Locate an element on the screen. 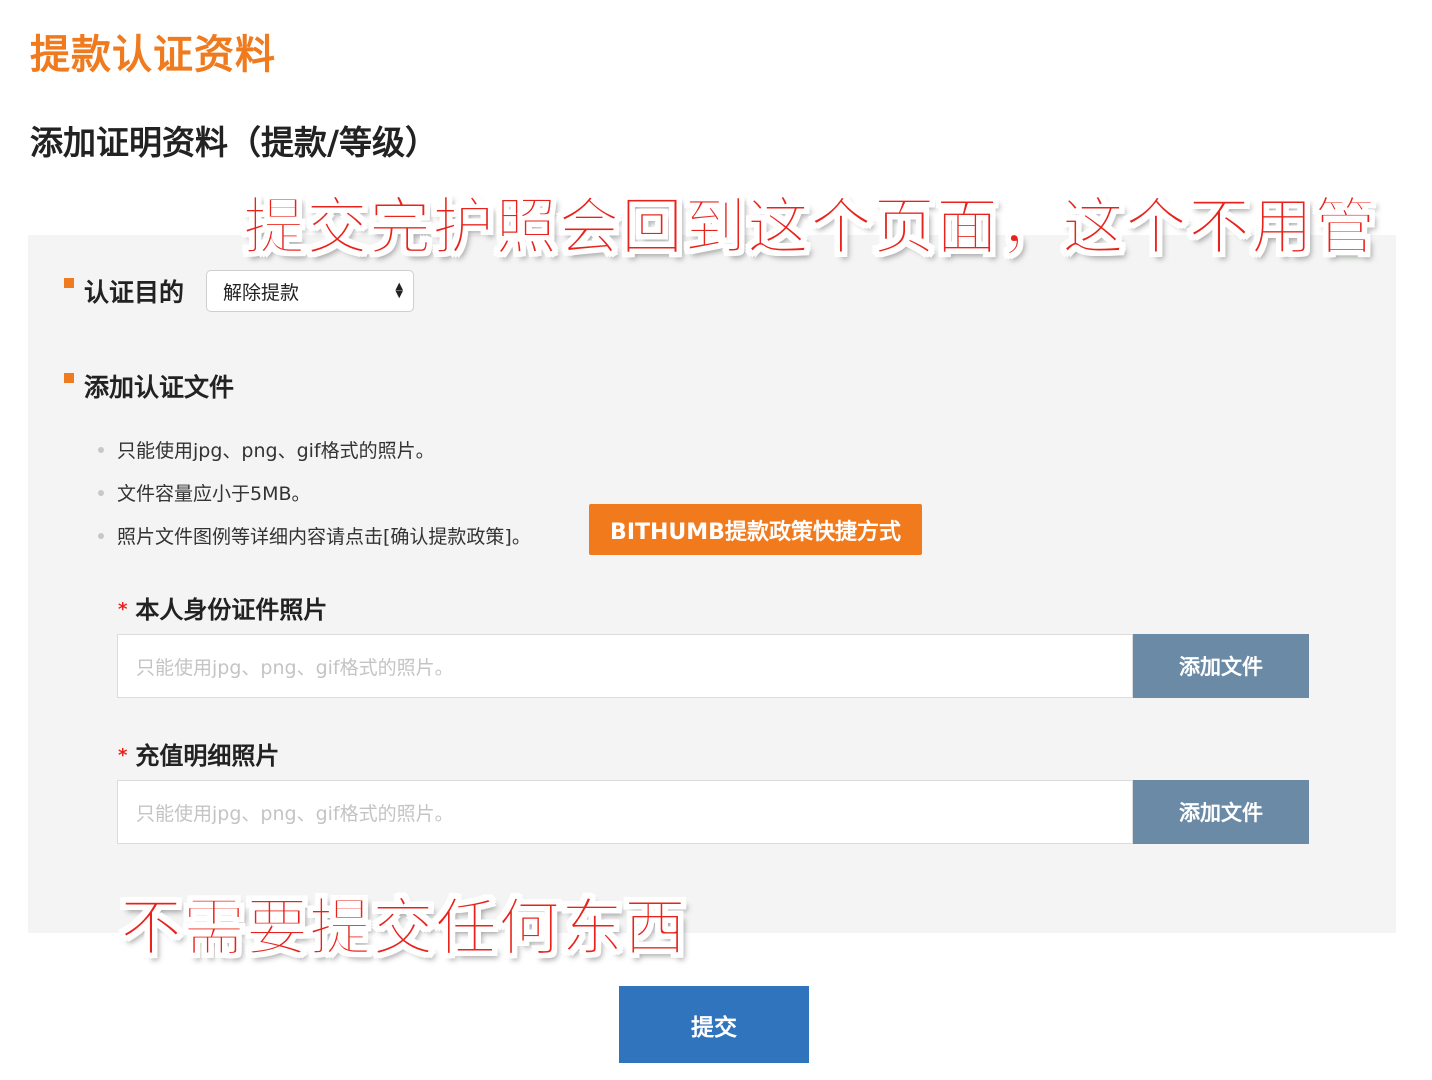 The height and width of the screenshot is (1080, 1432). deposit-photo-label: 充值明细照片 is located at coordinates (207, 756).